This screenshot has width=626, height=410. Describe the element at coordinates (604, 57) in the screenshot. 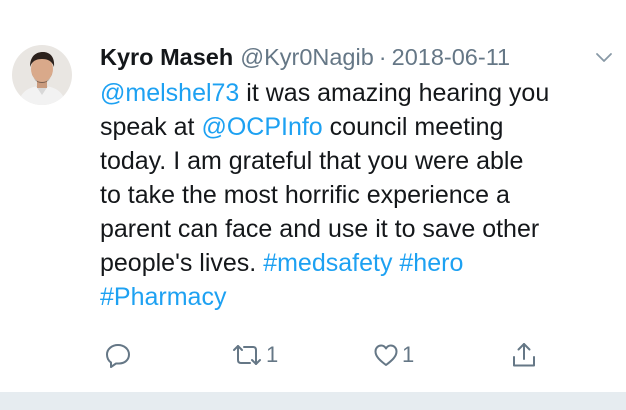

I see `chevron-down-icon` at that location.